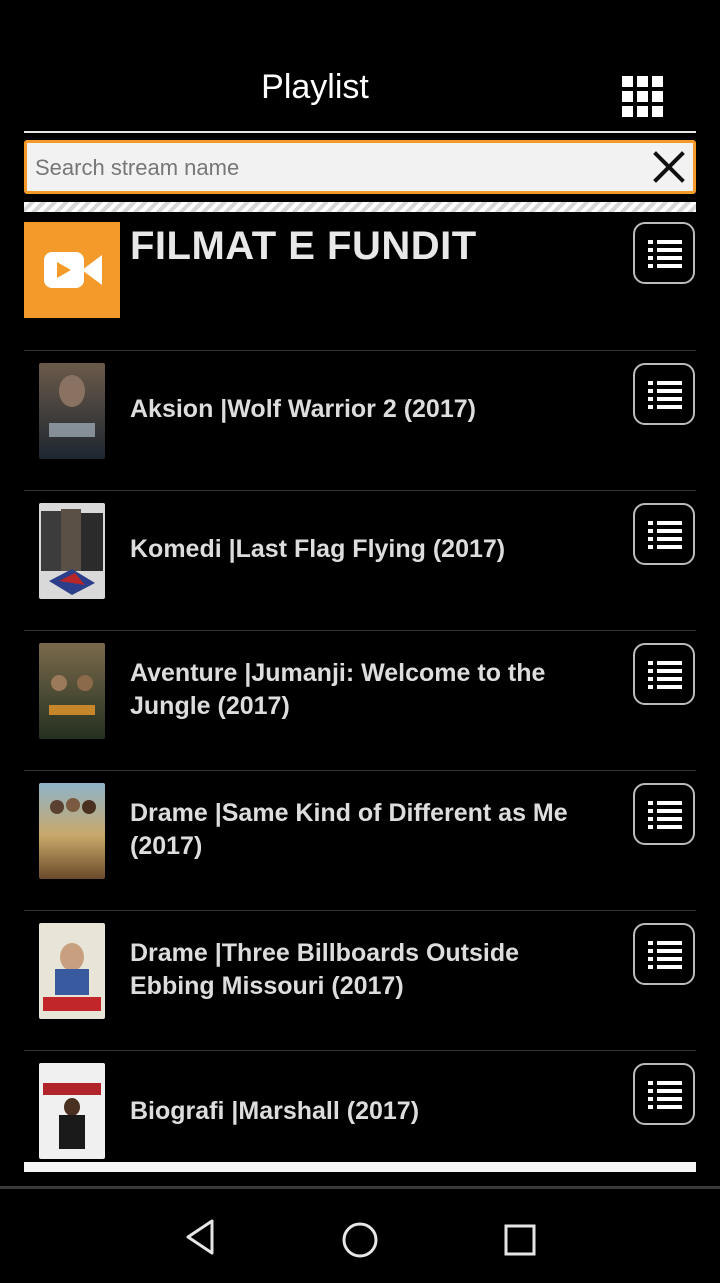 The width and height of the screenshot is (720, 1283). I want to click on page-title: Playlist, so click(315, 87).